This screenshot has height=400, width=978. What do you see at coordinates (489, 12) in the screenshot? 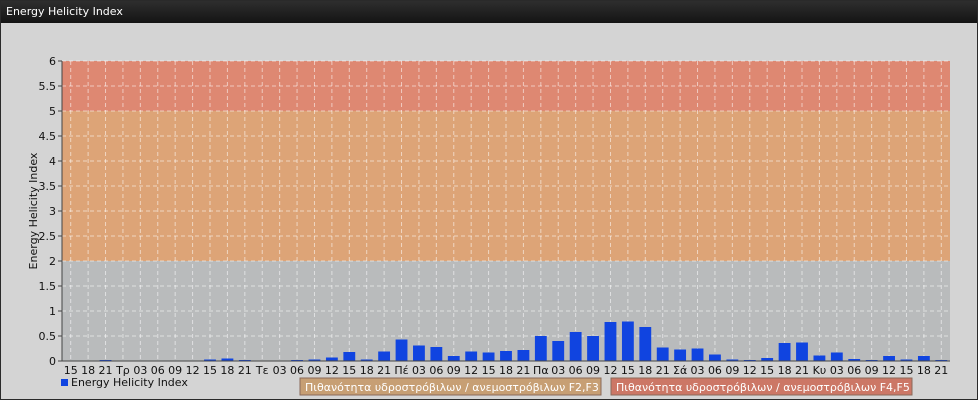
I see `title-bar: Energy Helicity Index` at bounding box center [489, 12].